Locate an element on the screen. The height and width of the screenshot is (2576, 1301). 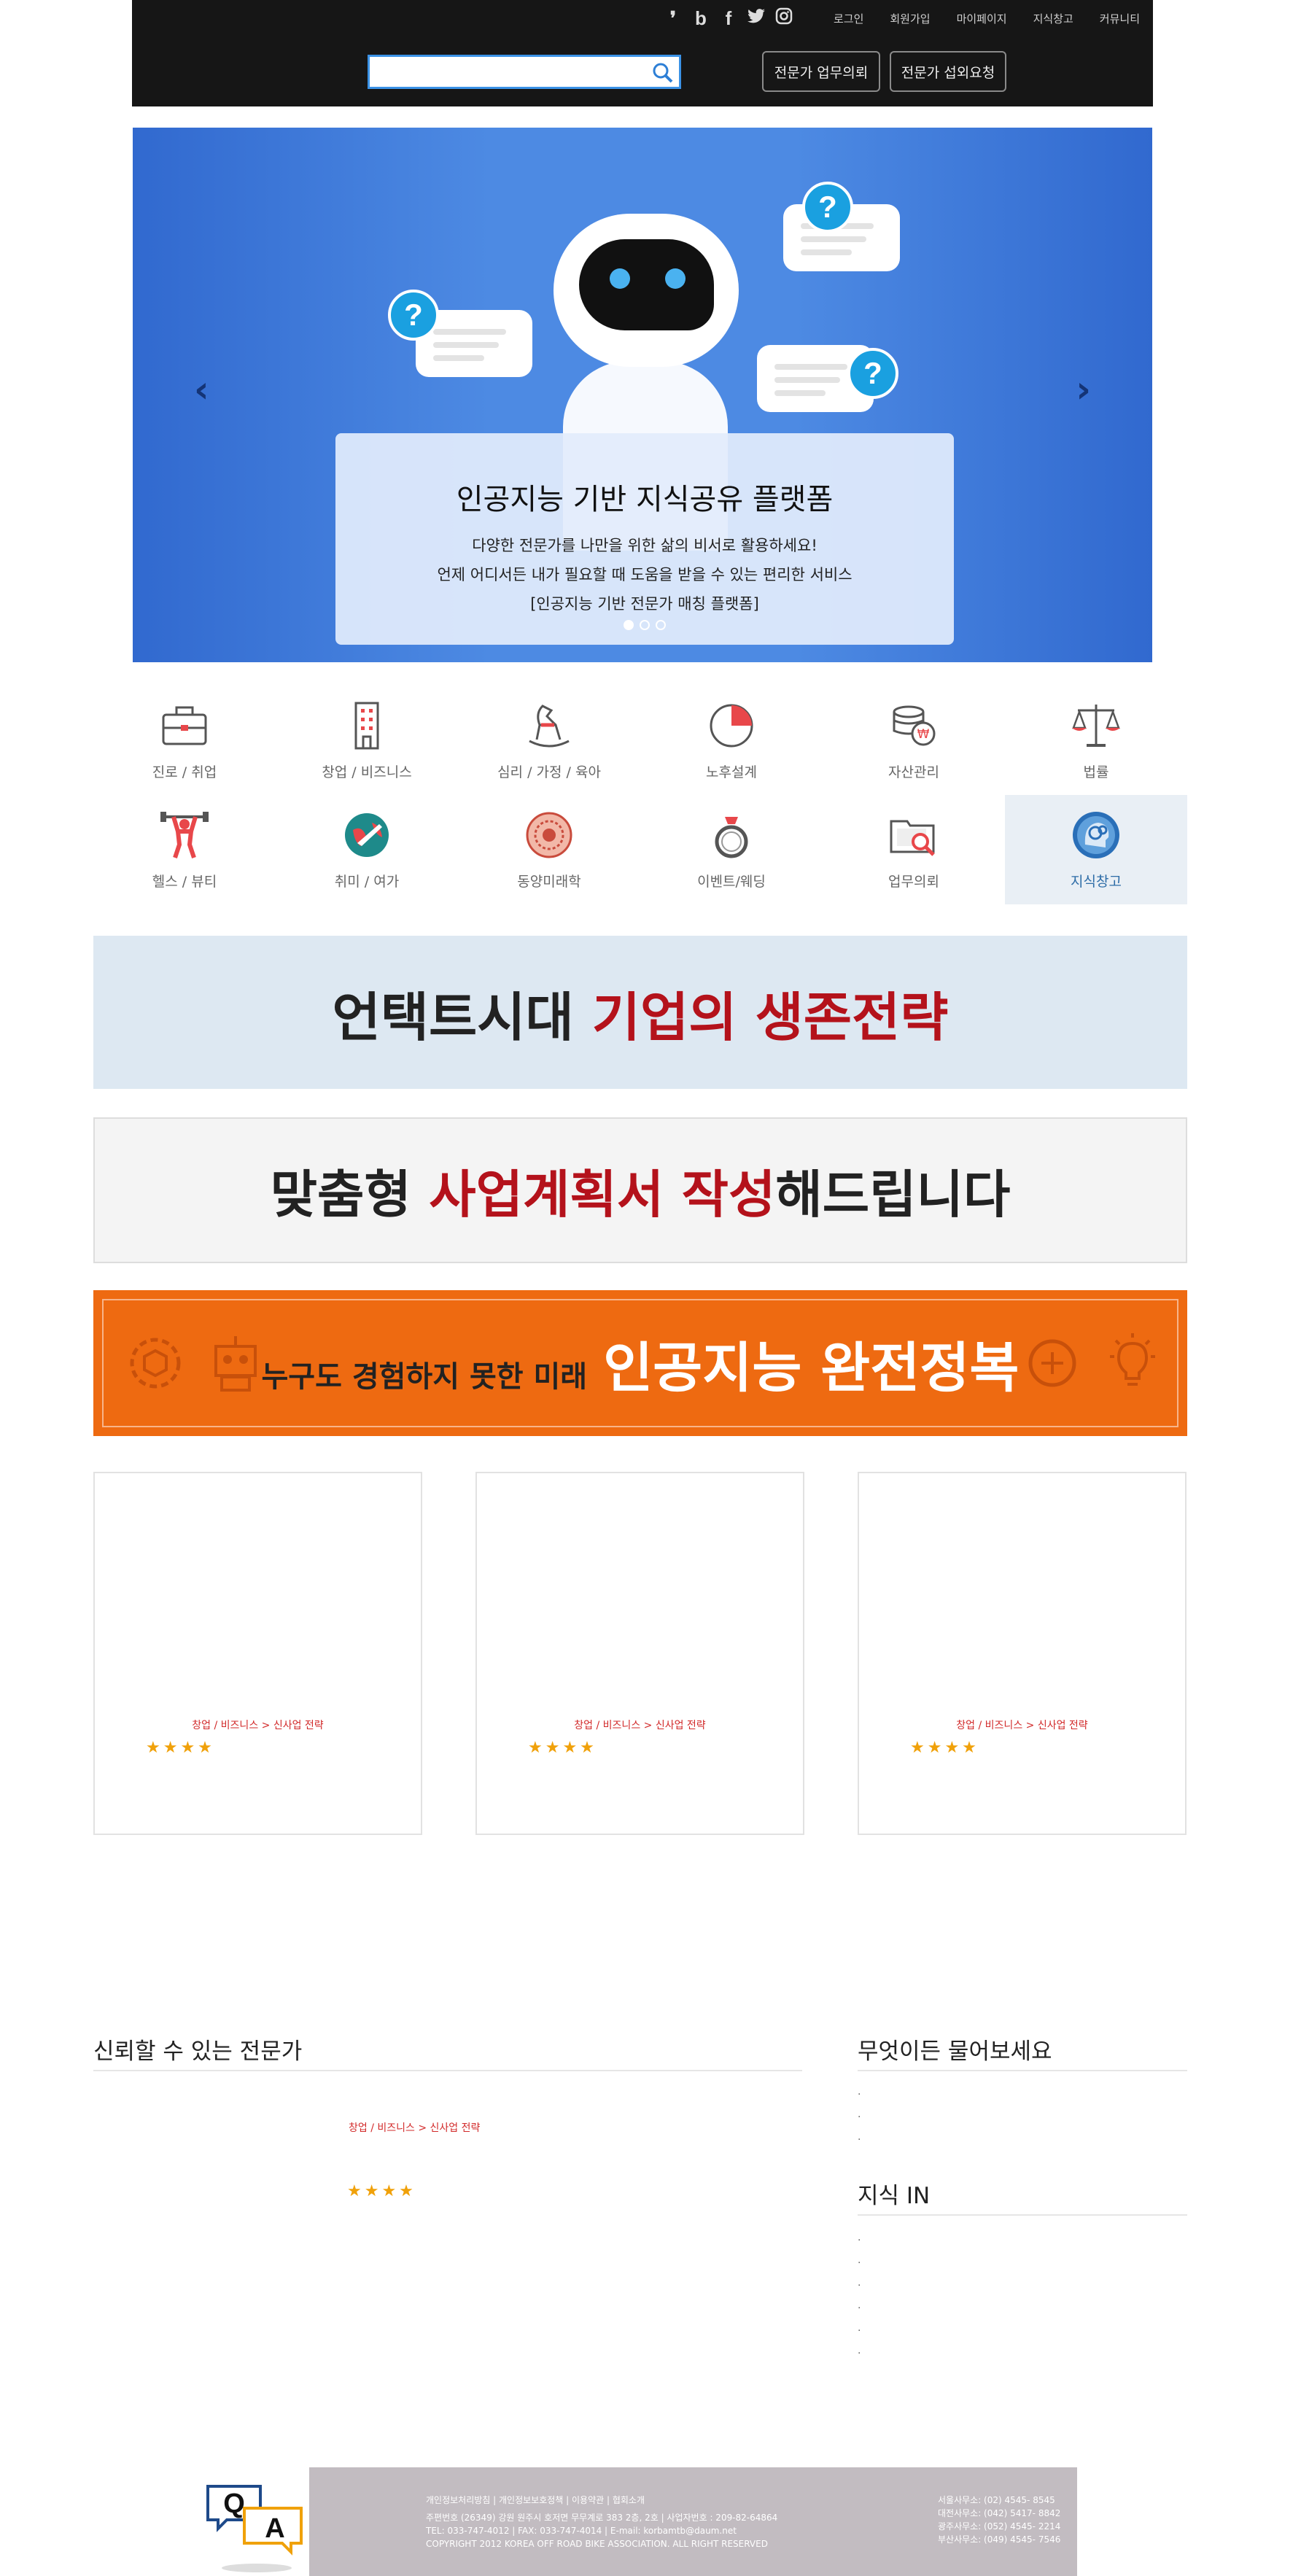
prev-slide-arrow: ‹ is located at coordinates (202, 390).